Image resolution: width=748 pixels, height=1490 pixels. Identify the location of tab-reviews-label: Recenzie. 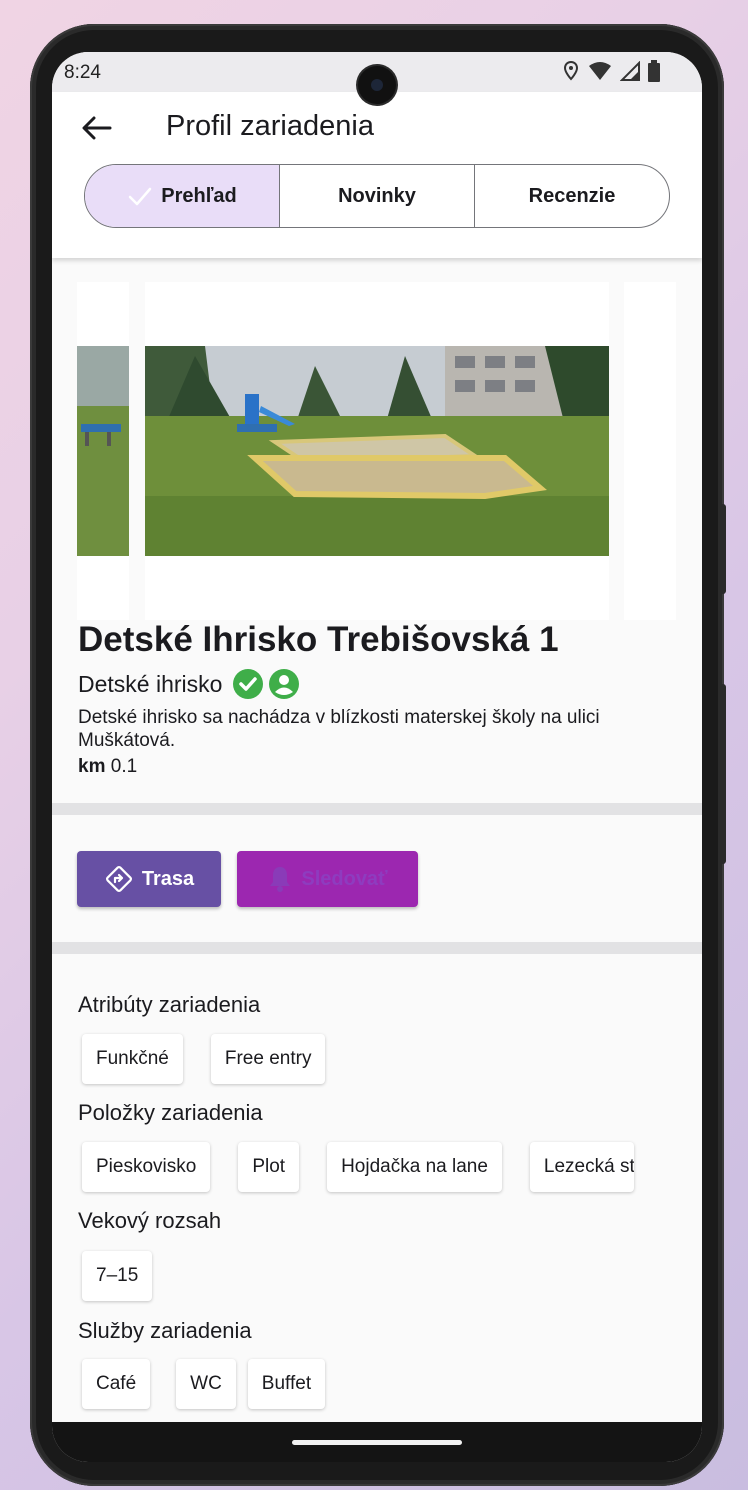
(572, 195).